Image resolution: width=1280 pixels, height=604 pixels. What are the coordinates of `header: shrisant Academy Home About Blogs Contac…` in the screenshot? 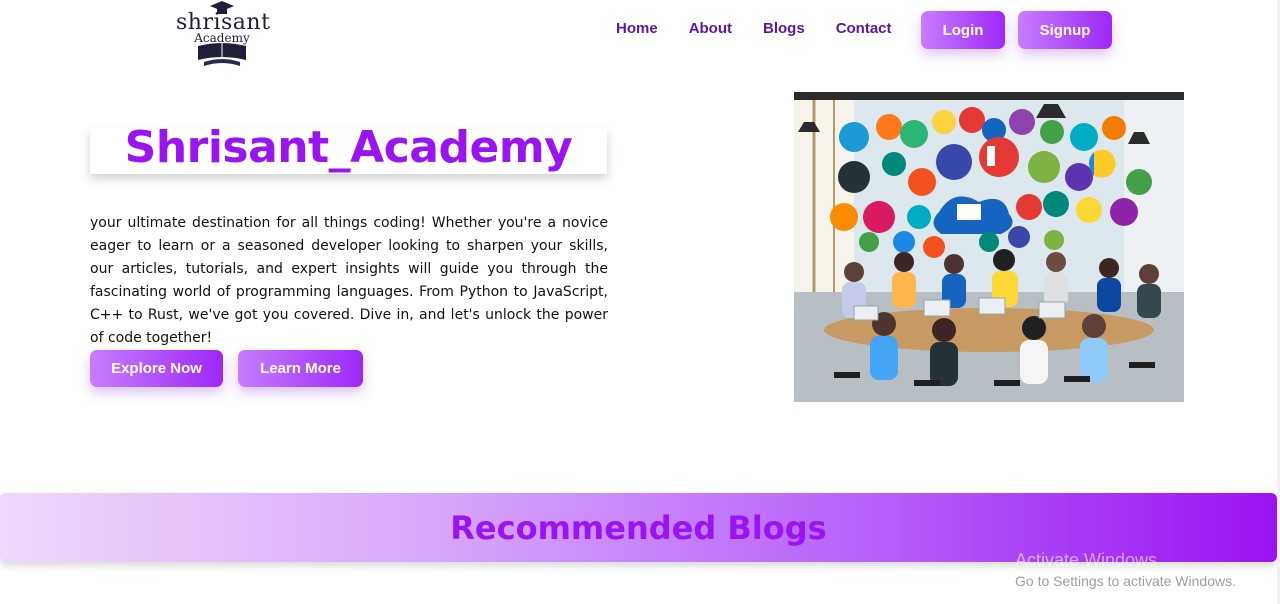 It's located at (640, 40).